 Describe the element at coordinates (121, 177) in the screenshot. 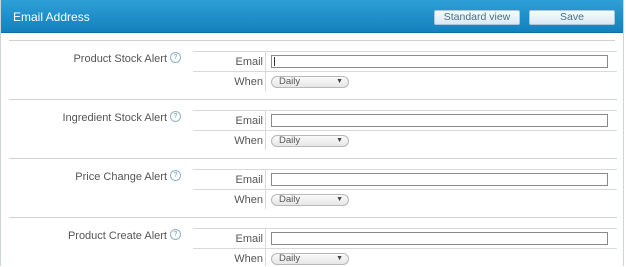

I see `alert-label-text: Price Change Alert` at that location.